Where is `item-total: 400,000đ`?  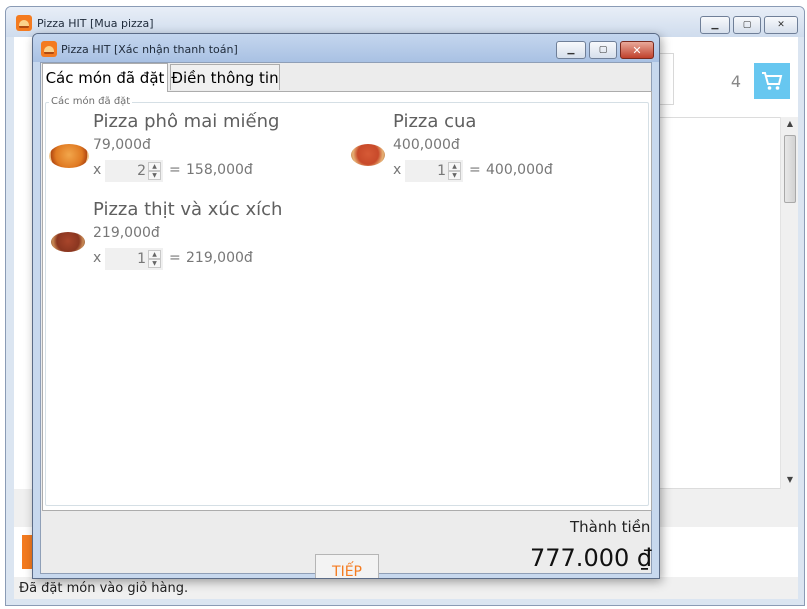
item-total: 400,000đ is located at coordinates (519, 170).